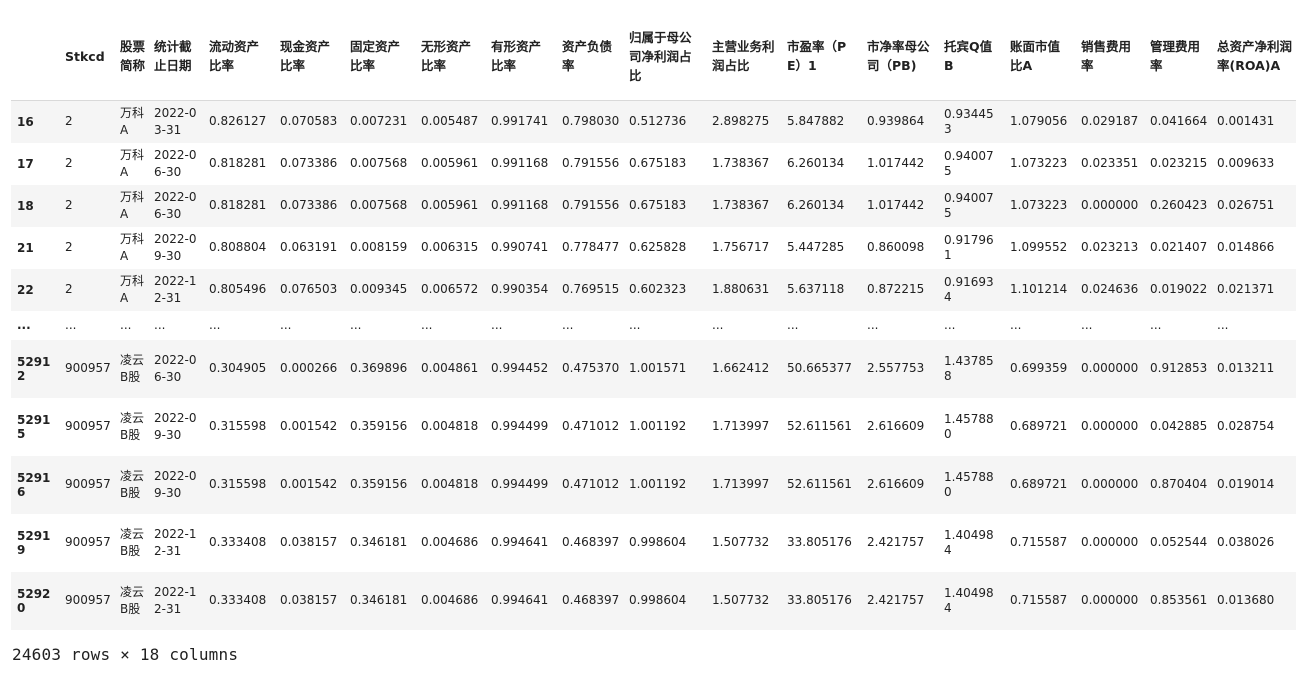 This screenshot has width=1307, height=674. Describe the element at coordinates (175, 121) in the screenshot. I see `table-cell: 2022-03-31` at that location.